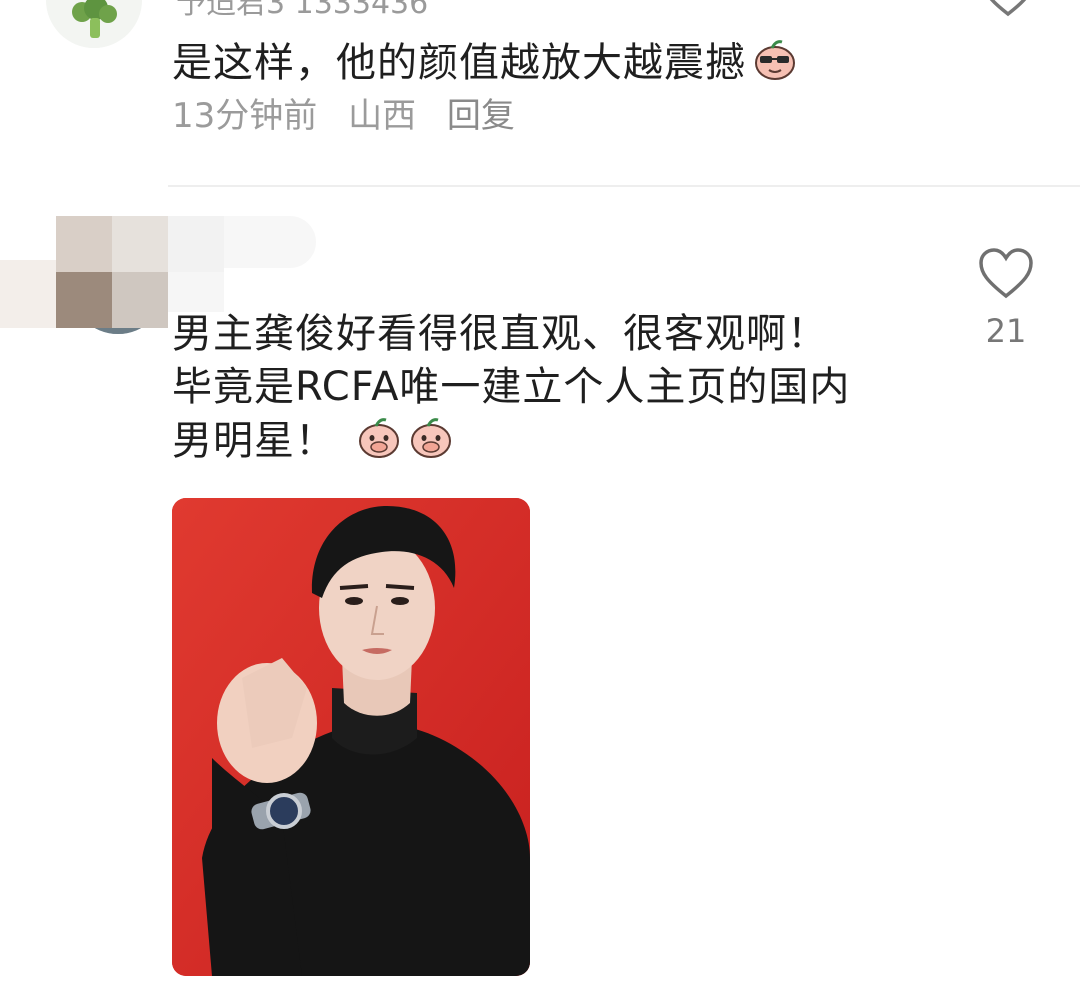 This screenshot has height=992, width=1080. I want to click on user-avatar, so click(94, 24).